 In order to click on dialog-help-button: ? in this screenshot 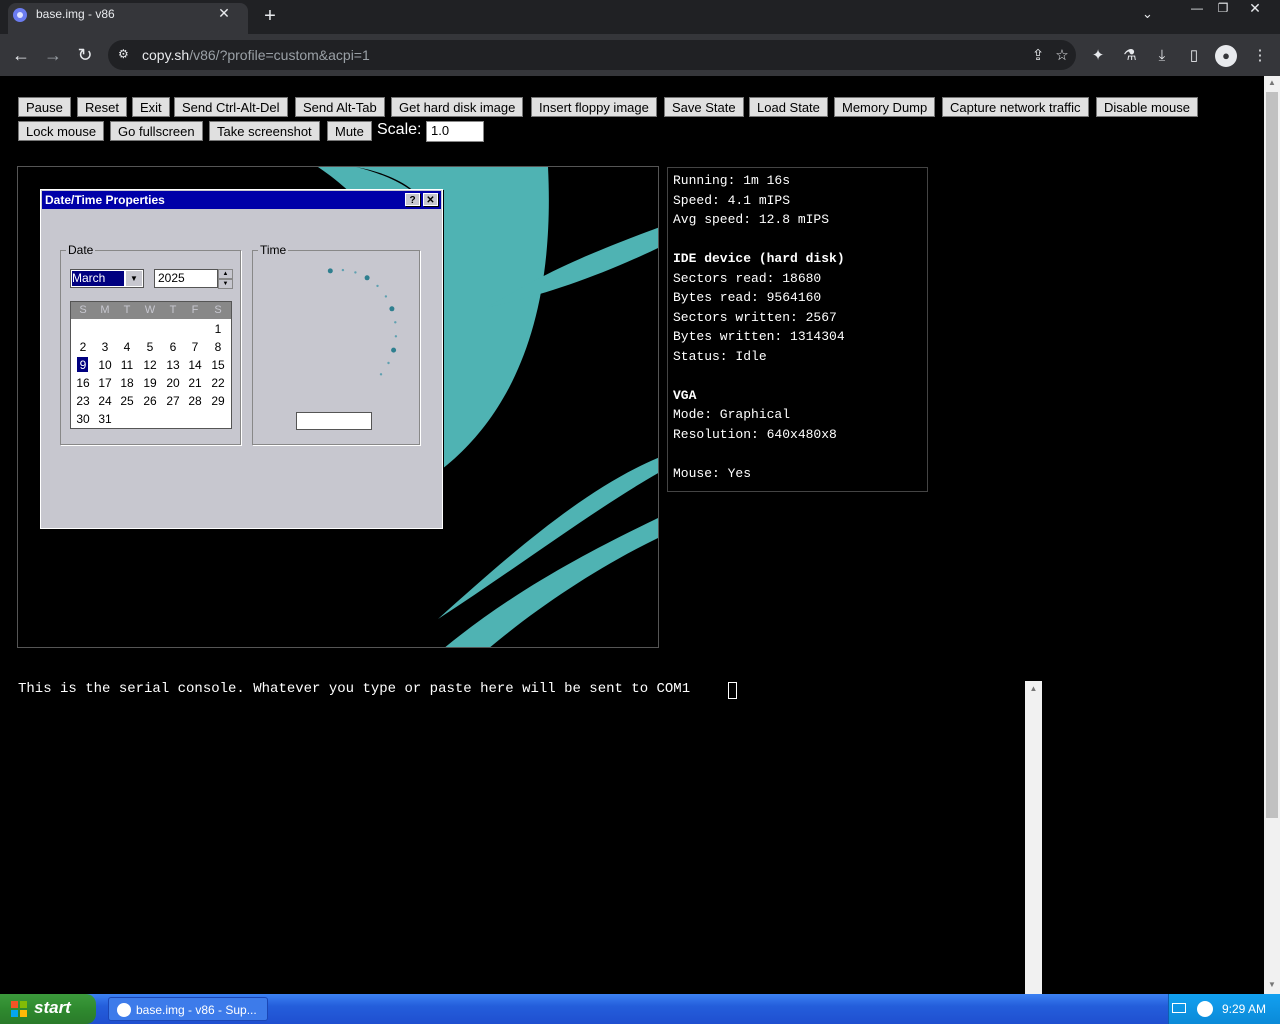, I will do `click(412, 199)`.